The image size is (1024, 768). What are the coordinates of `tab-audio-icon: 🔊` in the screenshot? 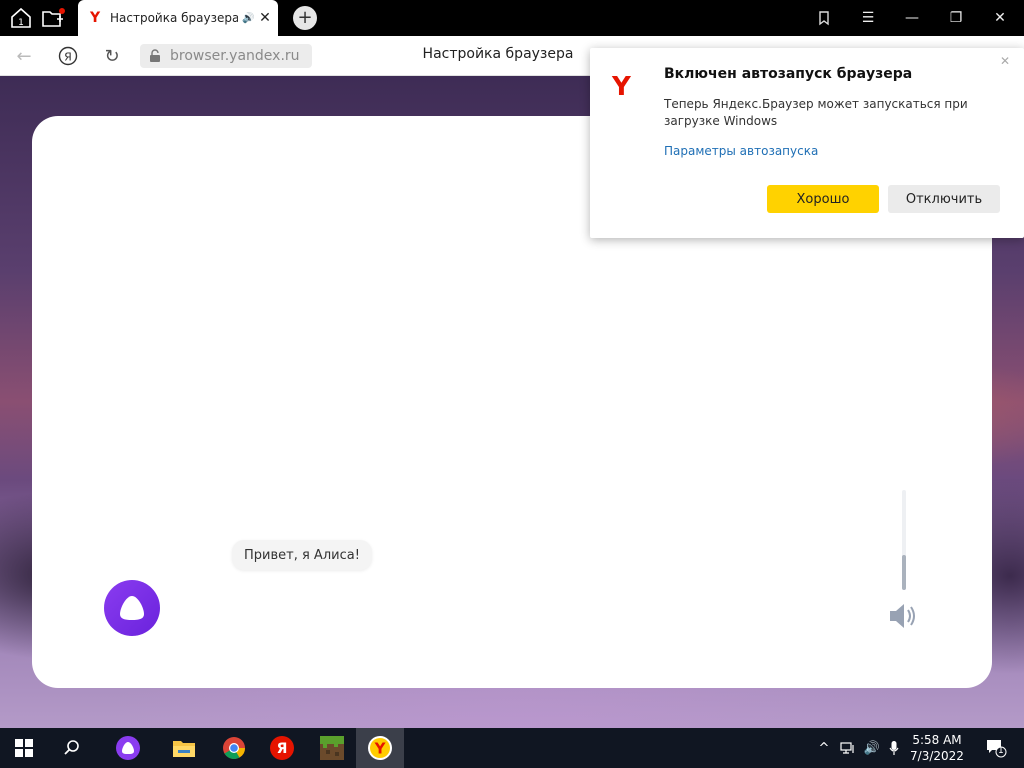 It's located at (249, 18).